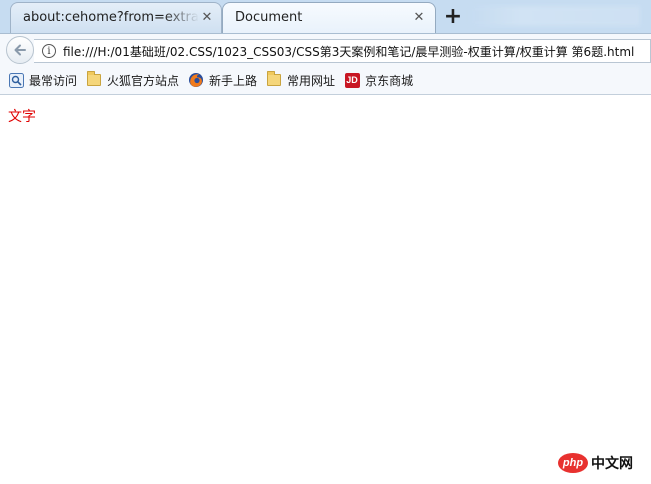  I want to click on back-button, so click(20, 50).